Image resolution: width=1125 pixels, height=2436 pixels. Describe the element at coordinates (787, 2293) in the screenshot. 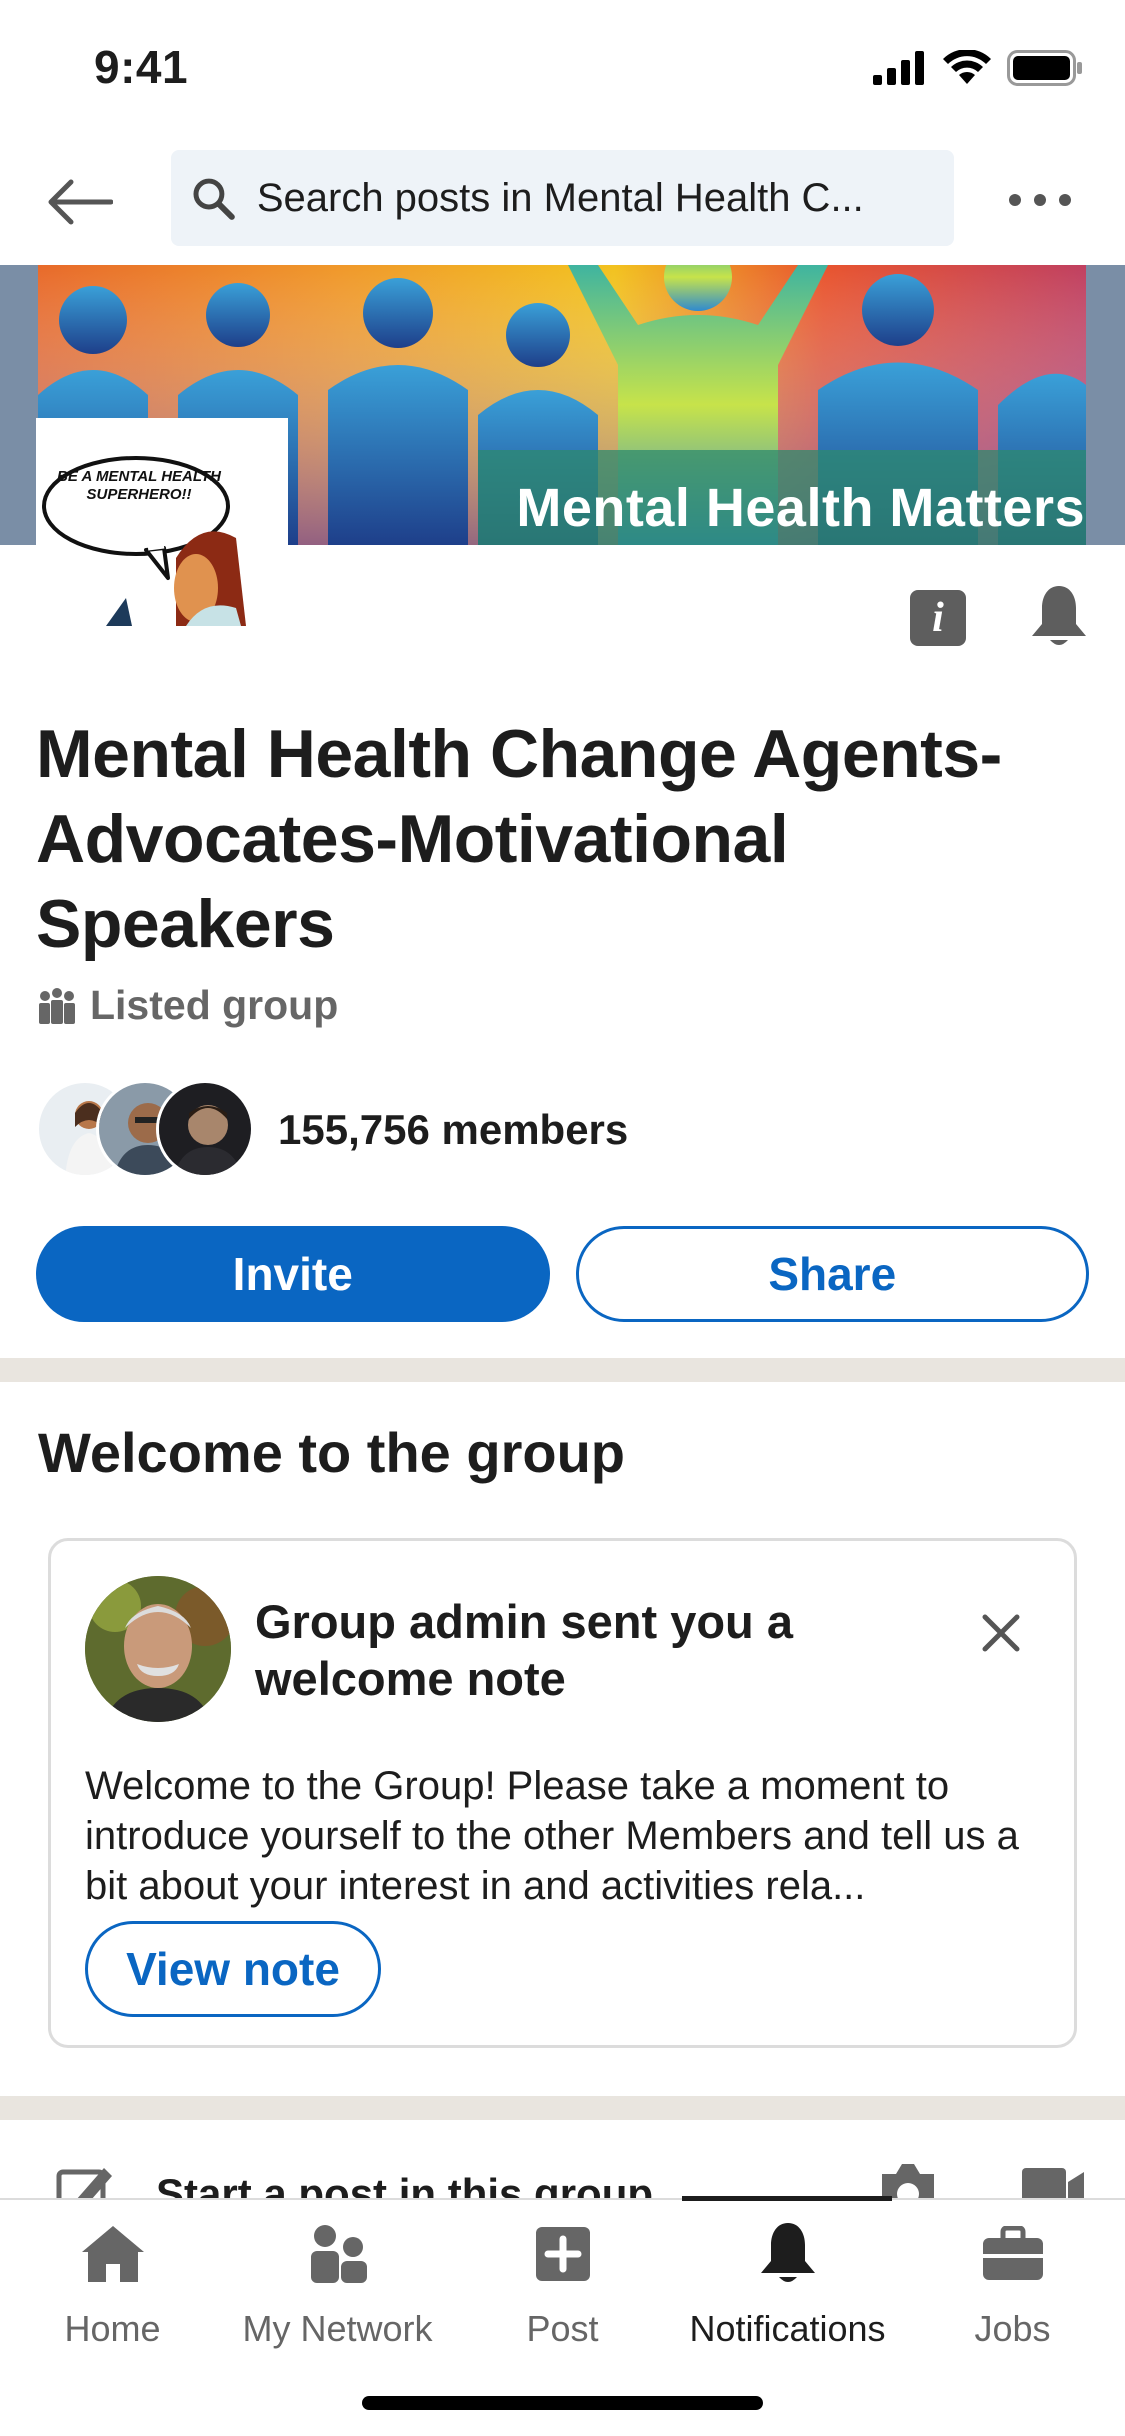

I see `tab-notifications: Notifications` at that location.